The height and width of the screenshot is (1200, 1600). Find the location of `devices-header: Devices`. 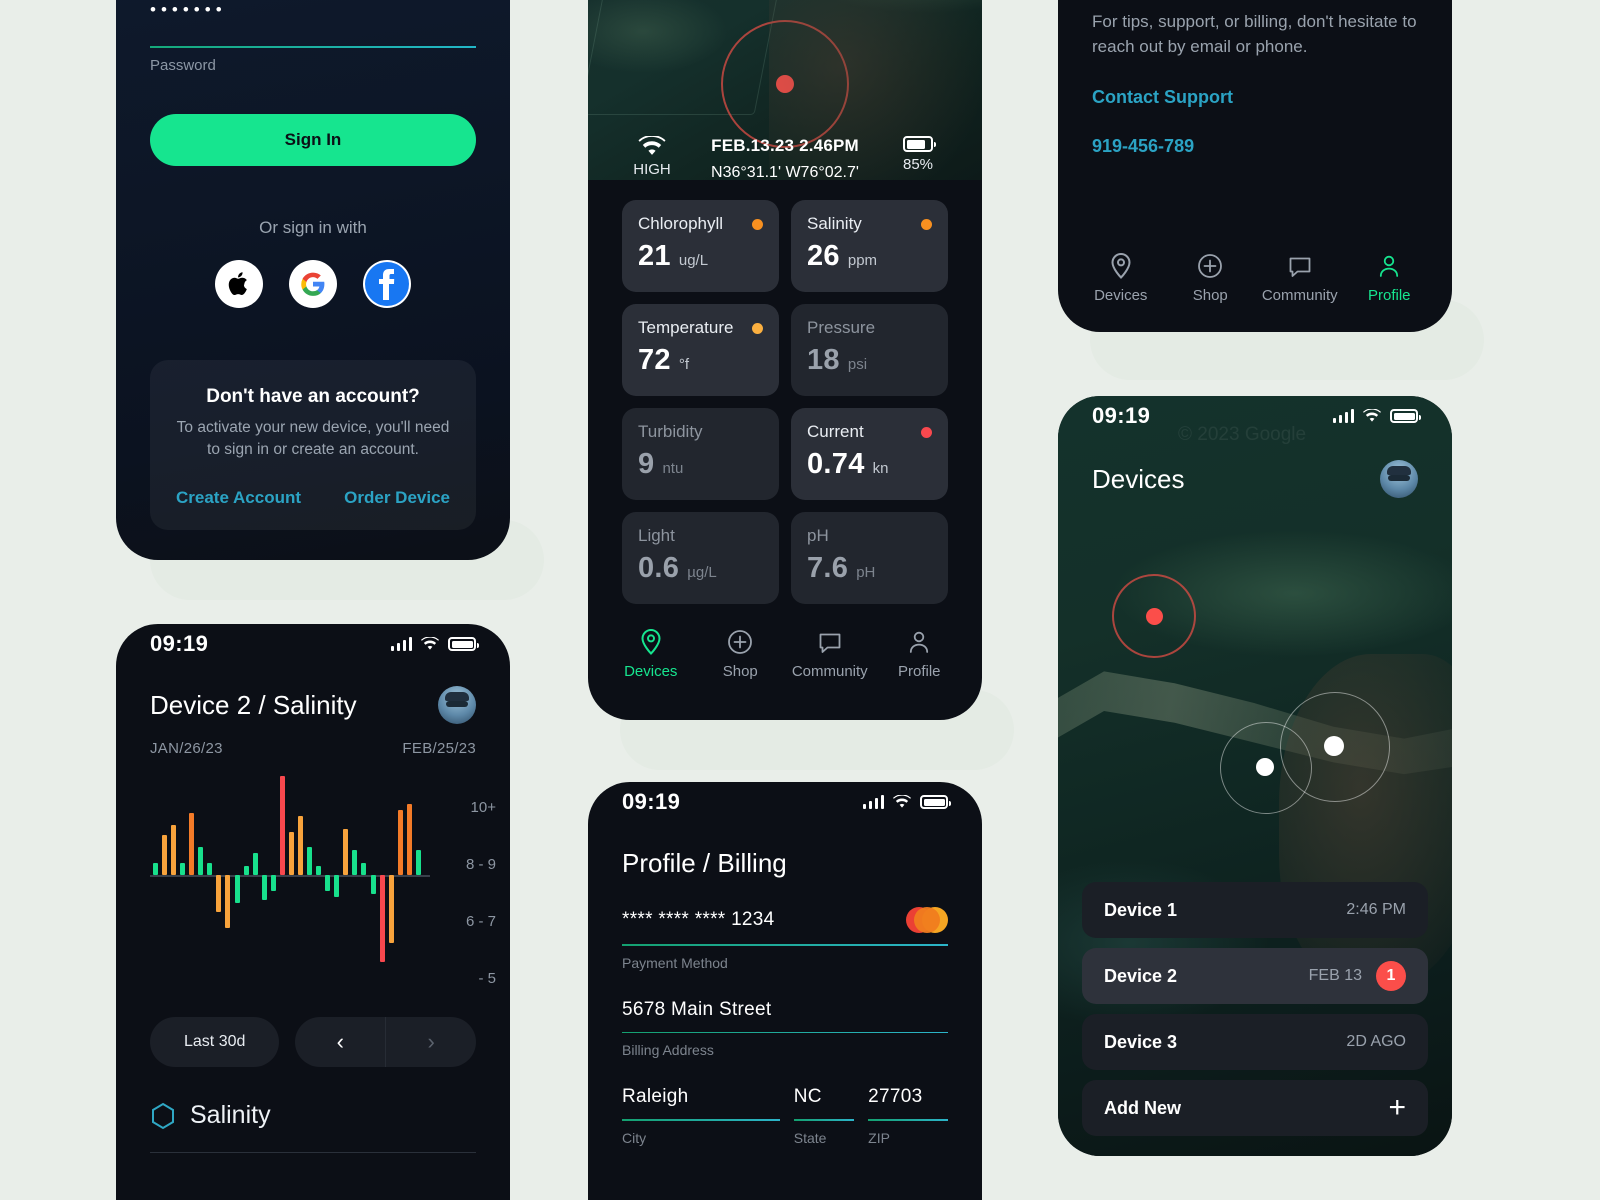

devices-header: Devices is located at coordinates (1255, 467).